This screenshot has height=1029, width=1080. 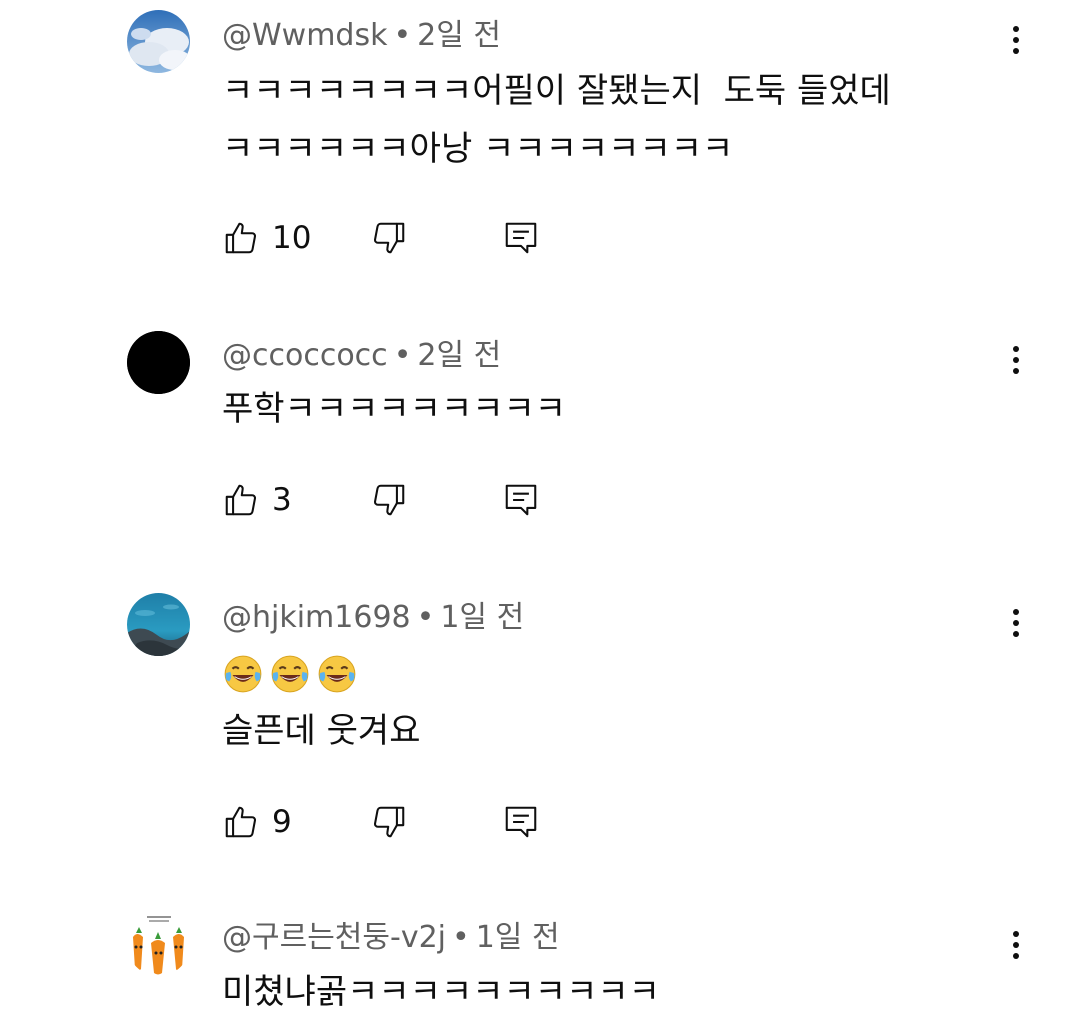 I want to click on comment-actions: 3, so click(x=387, y=500).